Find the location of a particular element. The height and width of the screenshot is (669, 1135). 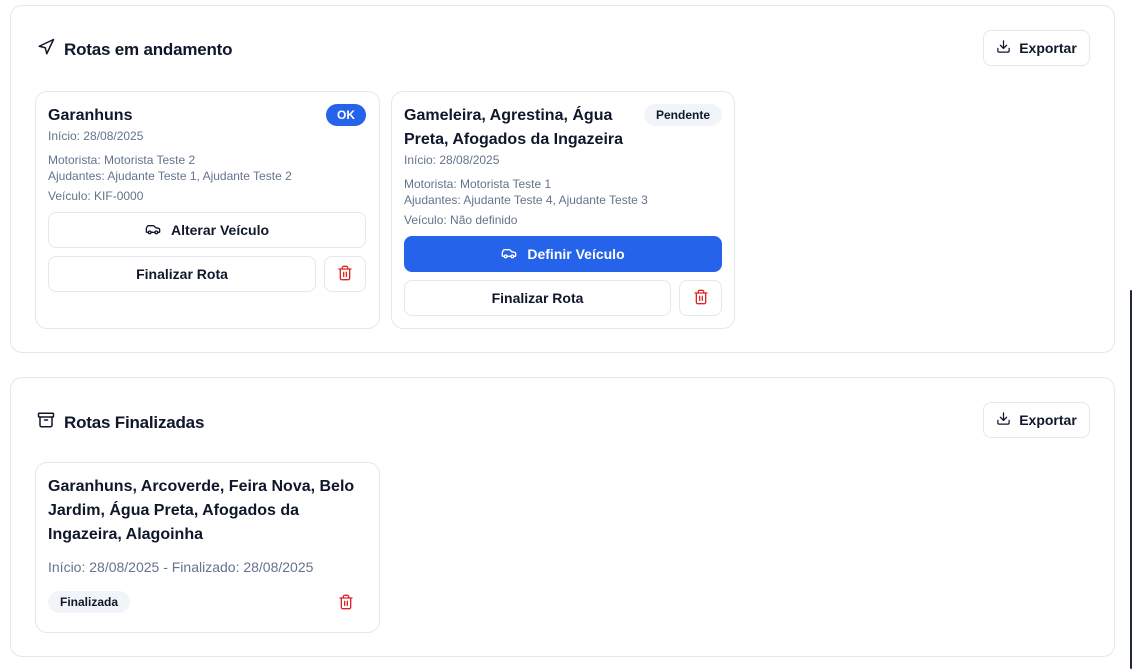

change-vehicle-button: Alterar Veículo is located at coordinates (207, 230).